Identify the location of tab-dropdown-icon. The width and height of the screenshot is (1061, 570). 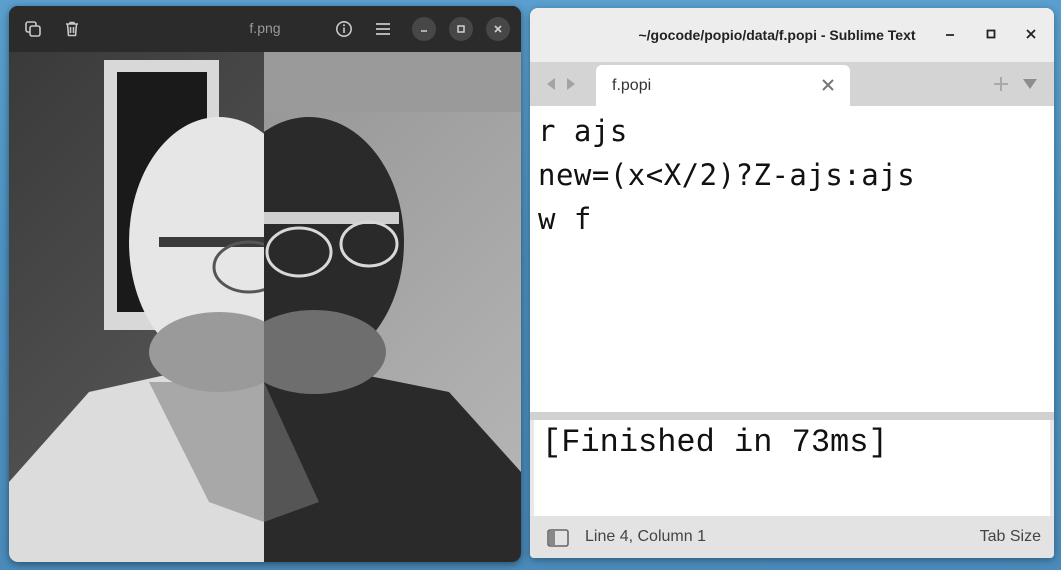
(1030, 84).